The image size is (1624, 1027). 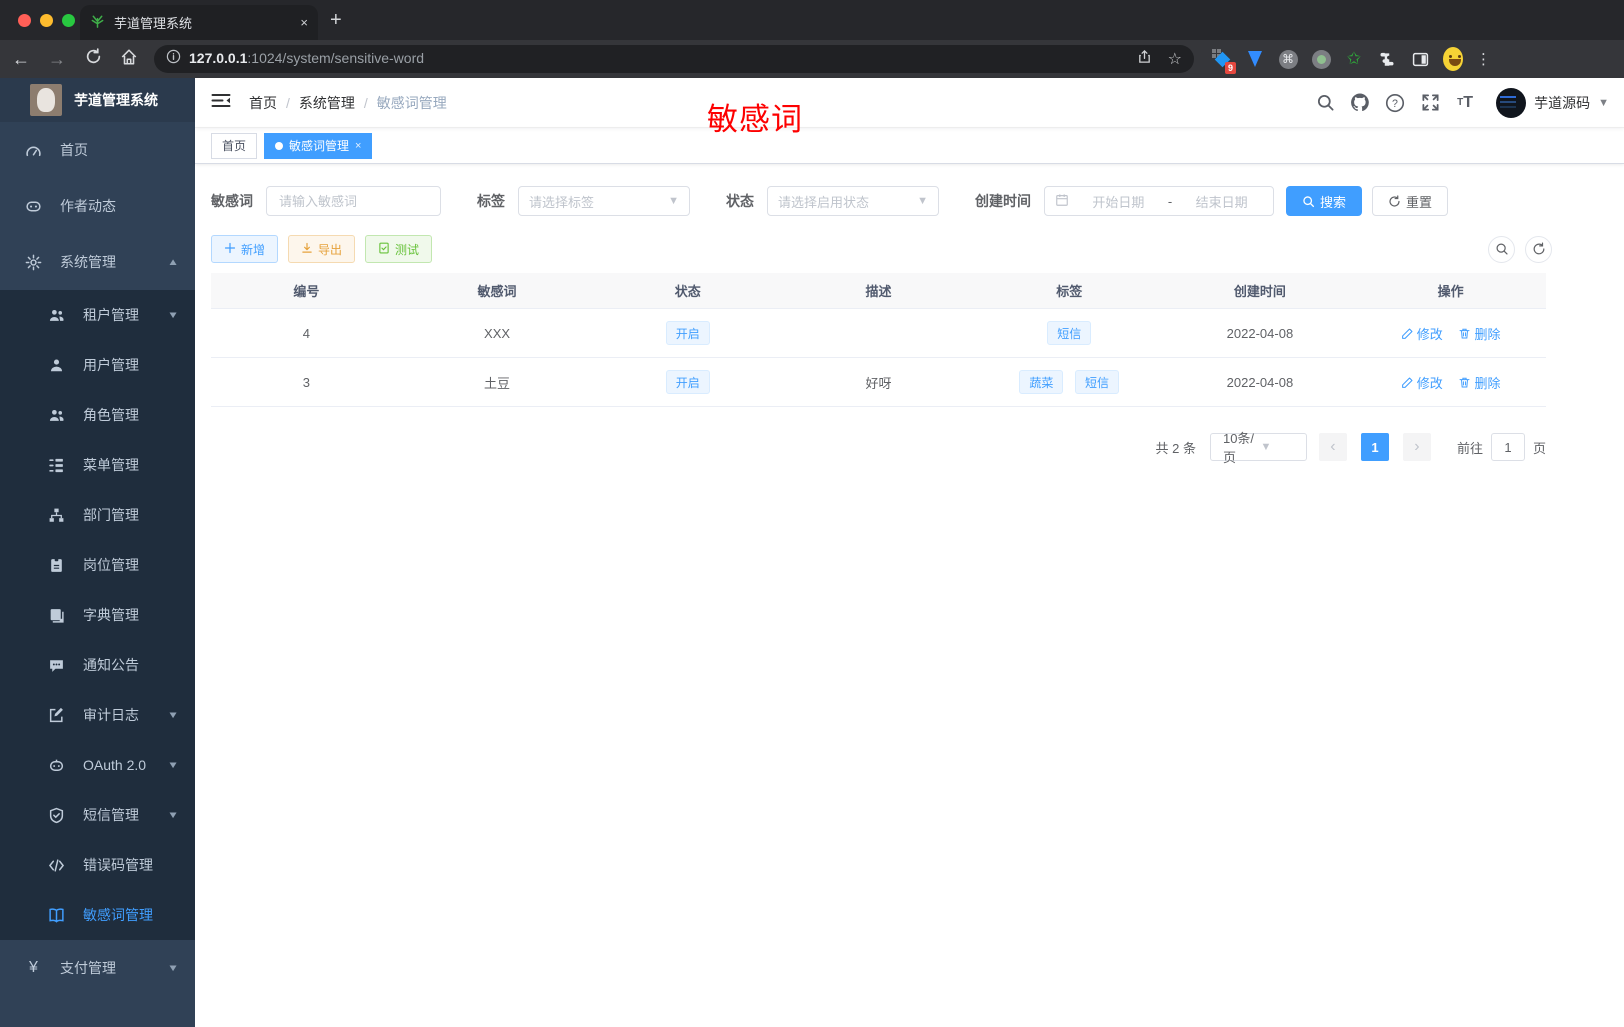 I want to click on sidebar-toggle-icon, so click(x=1420, y=59).